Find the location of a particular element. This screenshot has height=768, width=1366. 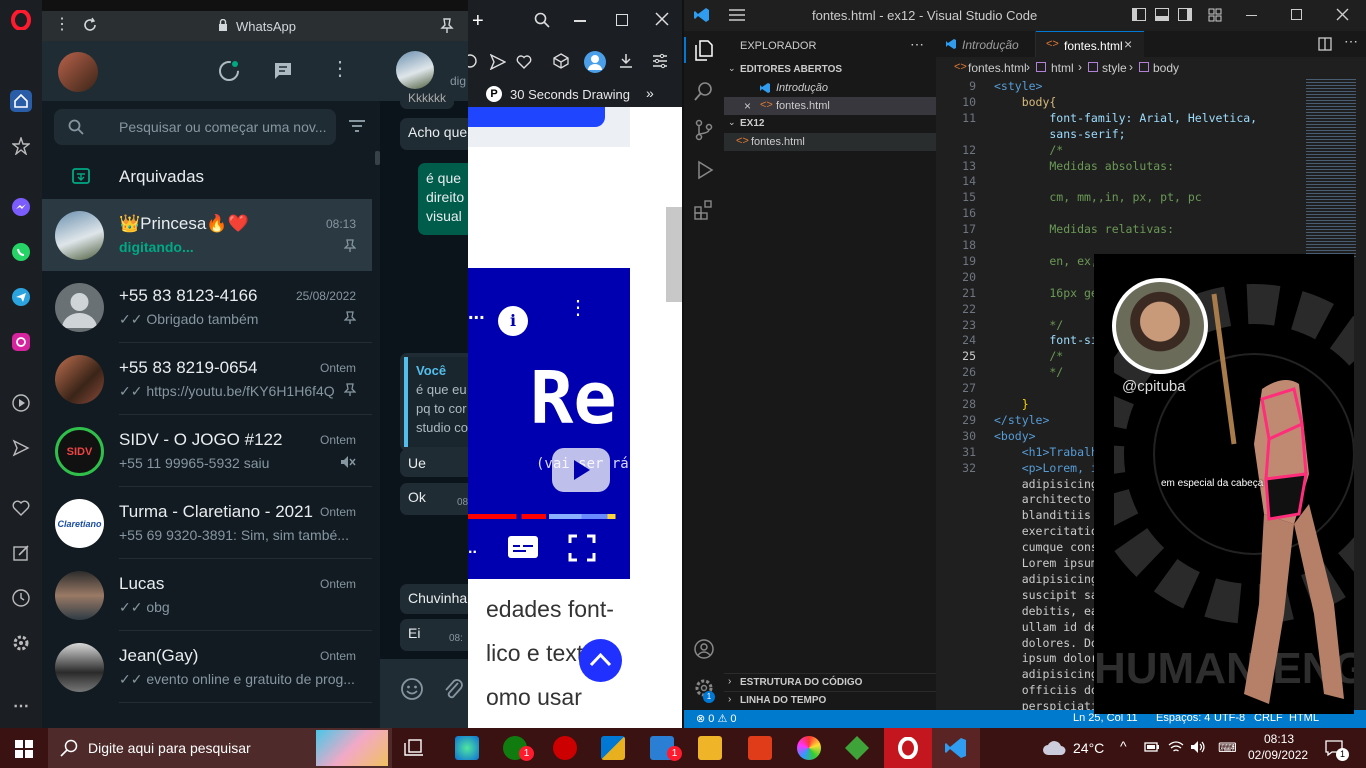

edit-icon is located at coordinates (21, 553).